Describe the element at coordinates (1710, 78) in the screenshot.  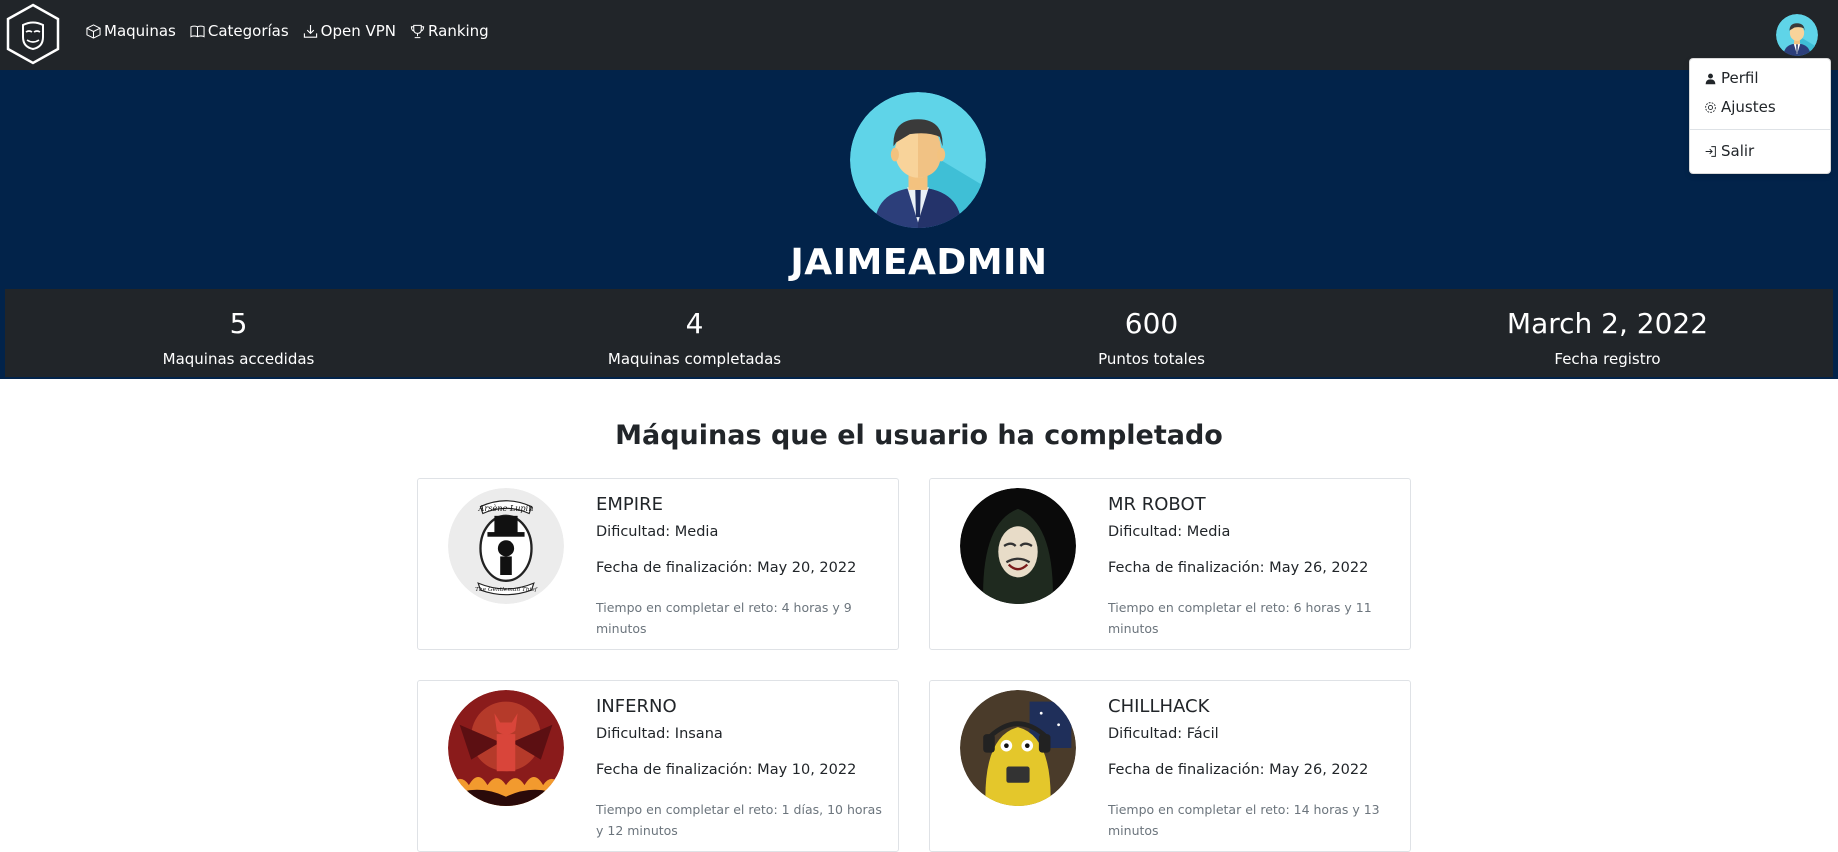
I see `person-icon` at that location.